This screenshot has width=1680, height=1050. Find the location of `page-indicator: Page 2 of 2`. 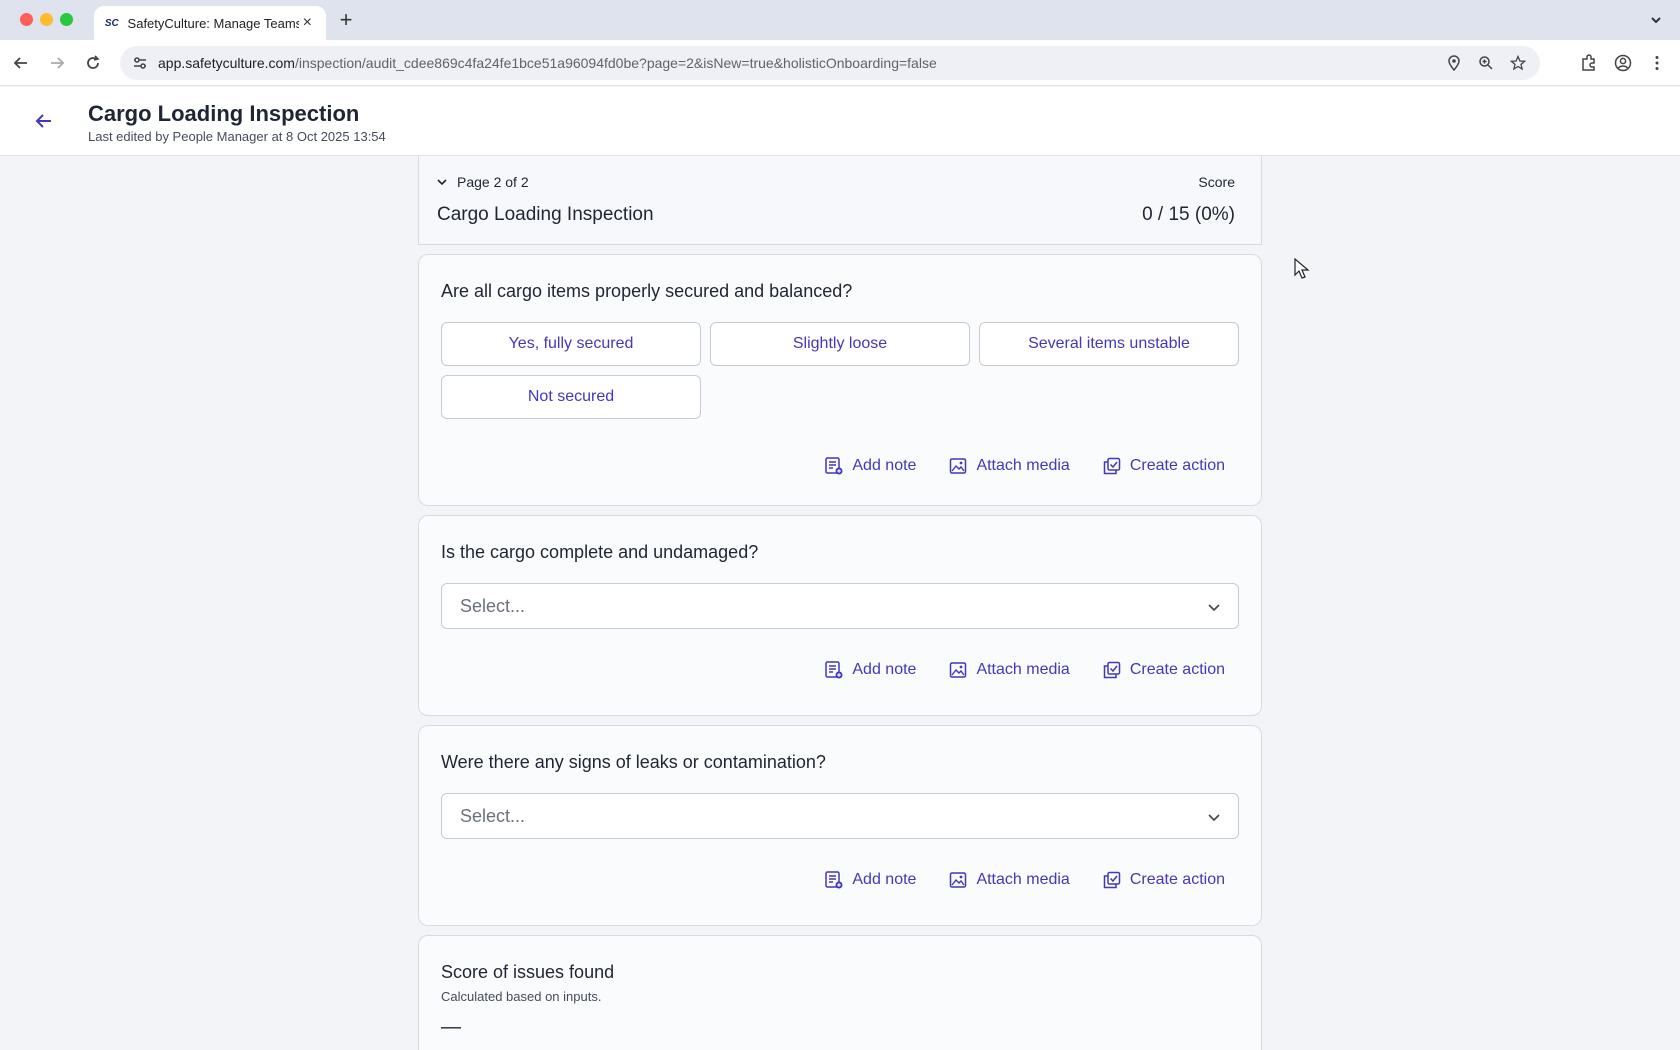

page-indicator: Page 2 of 2 is located at coordinates (493, 182).